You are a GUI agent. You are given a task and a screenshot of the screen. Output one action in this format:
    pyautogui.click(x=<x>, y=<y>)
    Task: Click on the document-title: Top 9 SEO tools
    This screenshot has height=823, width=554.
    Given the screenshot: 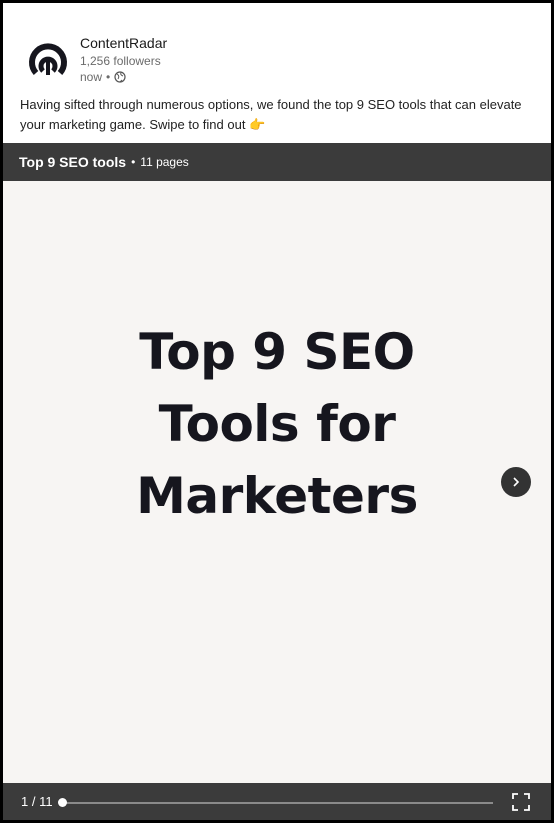 What is the action you would take?
    pyautogui.click(x=73, y=162)
    